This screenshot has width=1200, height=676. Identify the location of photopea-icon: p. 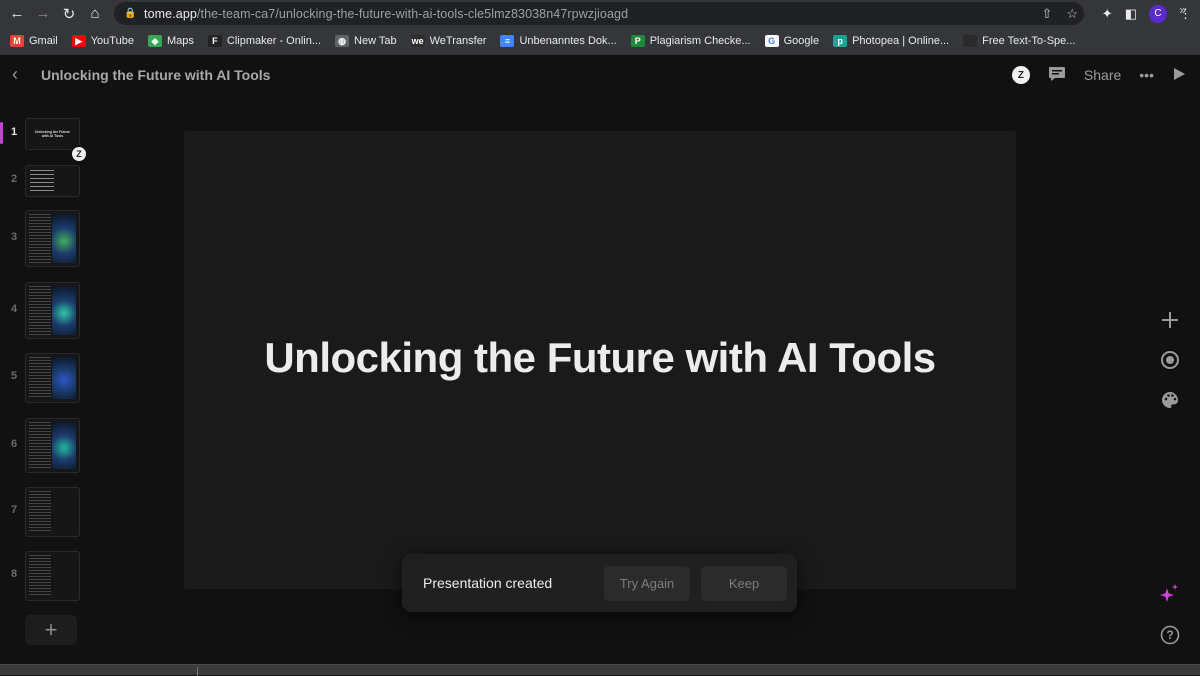
(840, 41).